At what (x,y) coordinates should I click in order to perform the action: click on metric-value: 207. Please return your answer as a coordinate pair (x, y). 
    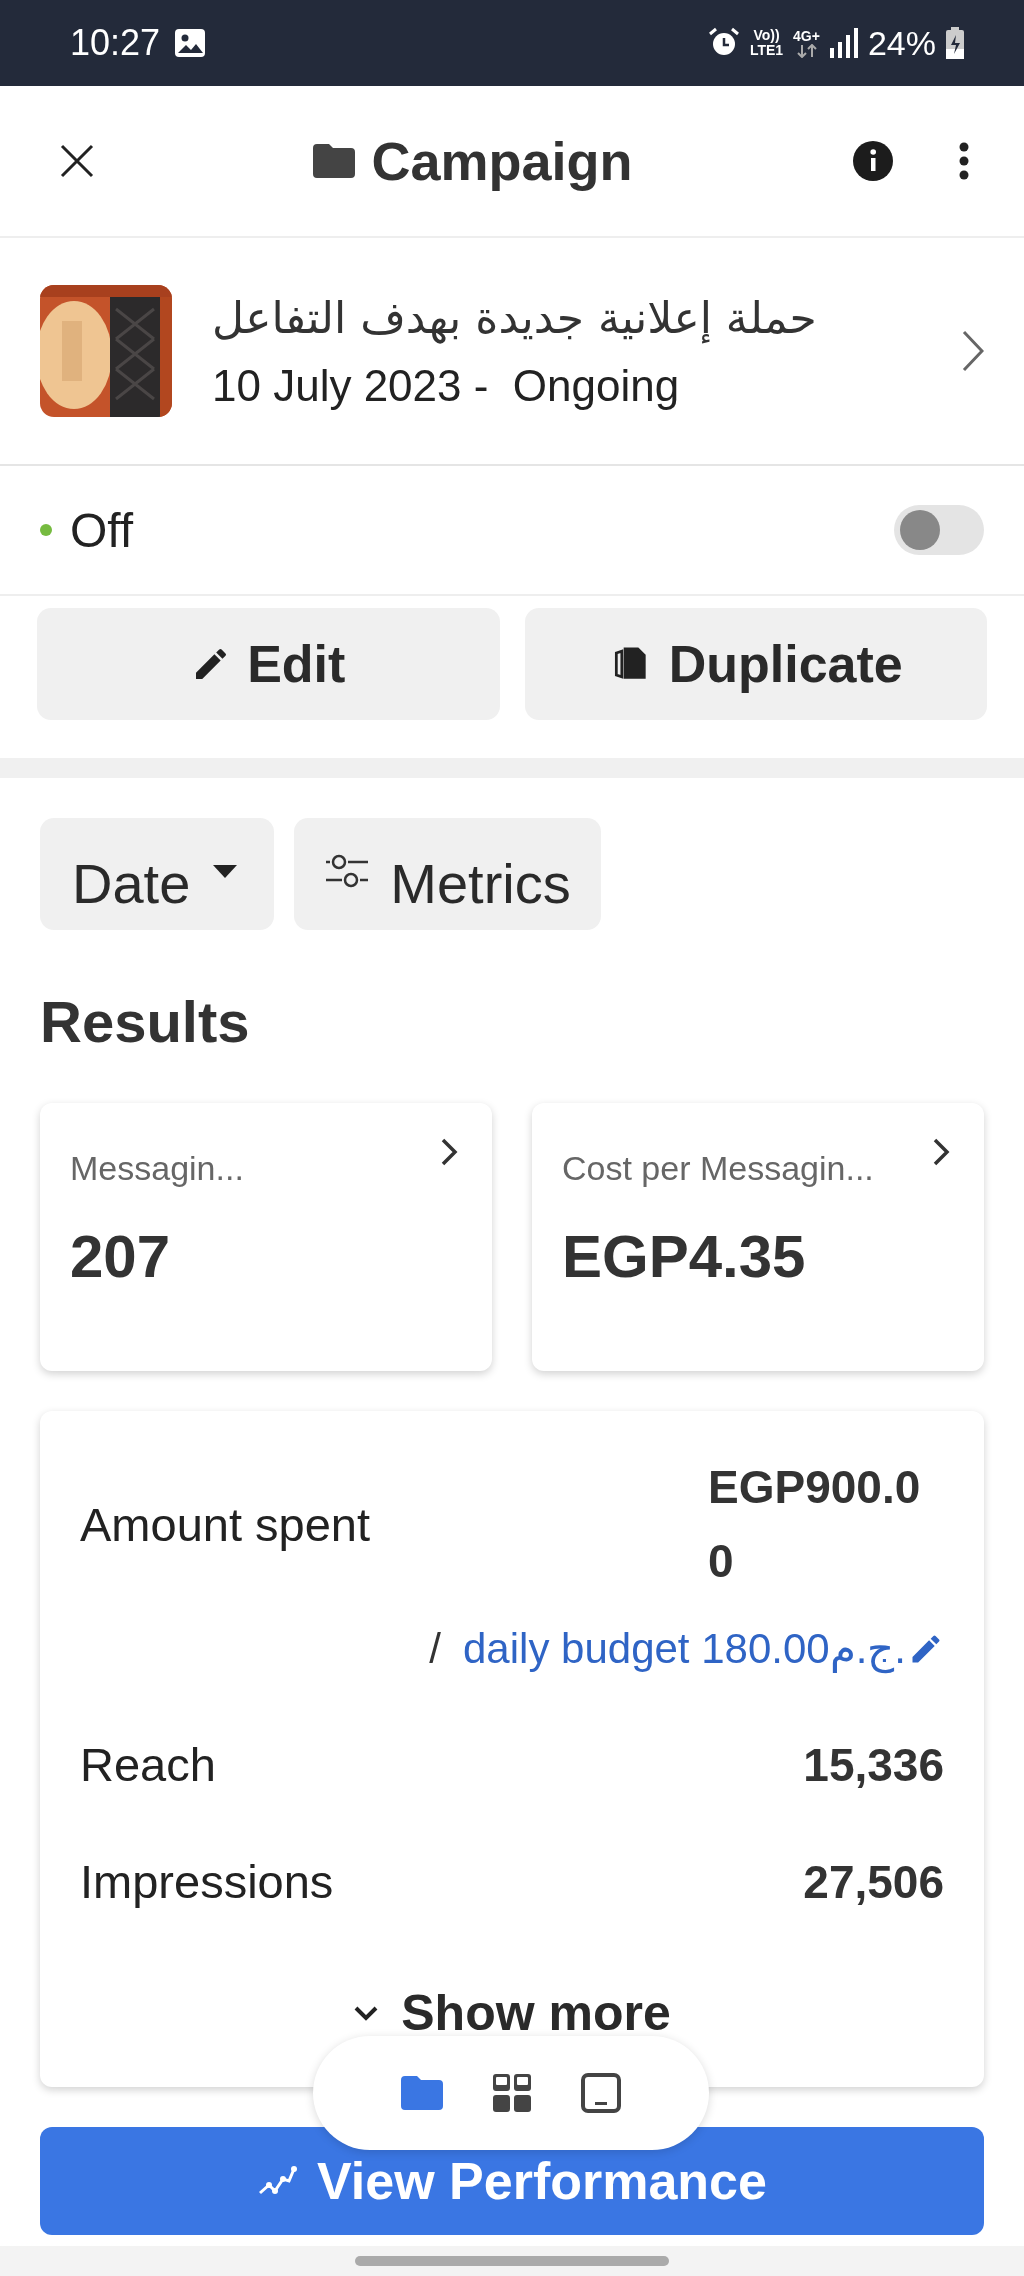
    Looking at the image, I should click on (121, 1256).